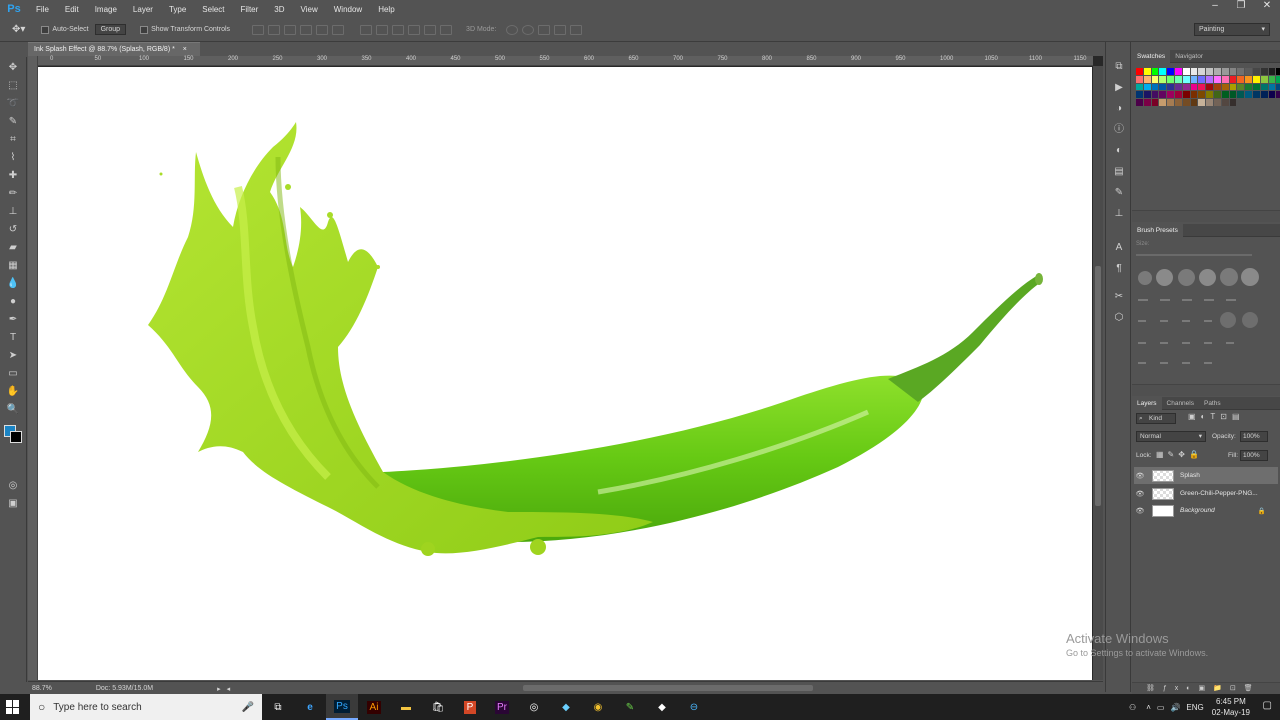 This screenshot has width=1280, height=720. Describe the element at coordinates (414, 29) in the screenshot. I see `distribute-left-icon` at that location.